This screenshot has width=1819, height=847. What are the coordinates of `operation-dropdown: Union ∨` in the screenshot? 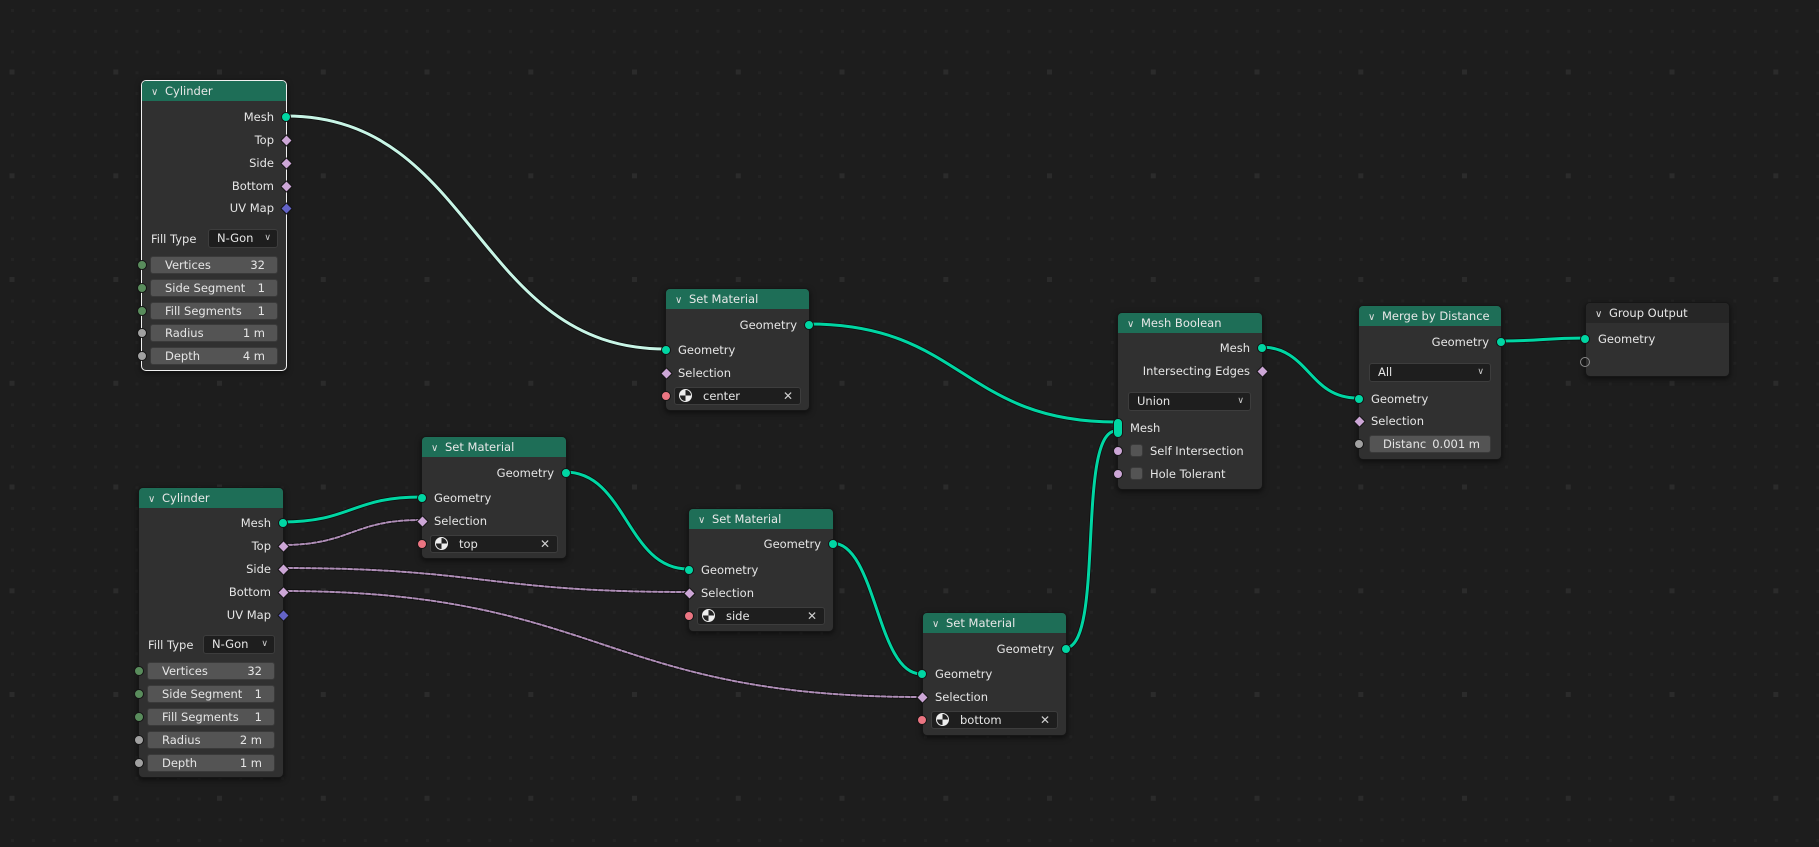 It's located at (1189, 401).